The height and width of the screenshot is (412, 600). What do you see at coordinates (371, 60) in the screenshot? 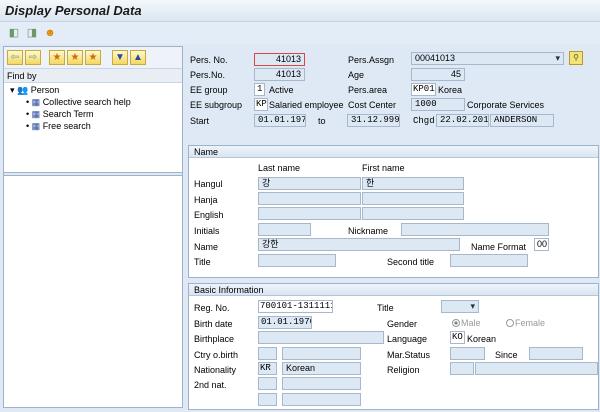
I see `pers-assgn-label: Pers.Assgn` at bounding box center [371, 60].